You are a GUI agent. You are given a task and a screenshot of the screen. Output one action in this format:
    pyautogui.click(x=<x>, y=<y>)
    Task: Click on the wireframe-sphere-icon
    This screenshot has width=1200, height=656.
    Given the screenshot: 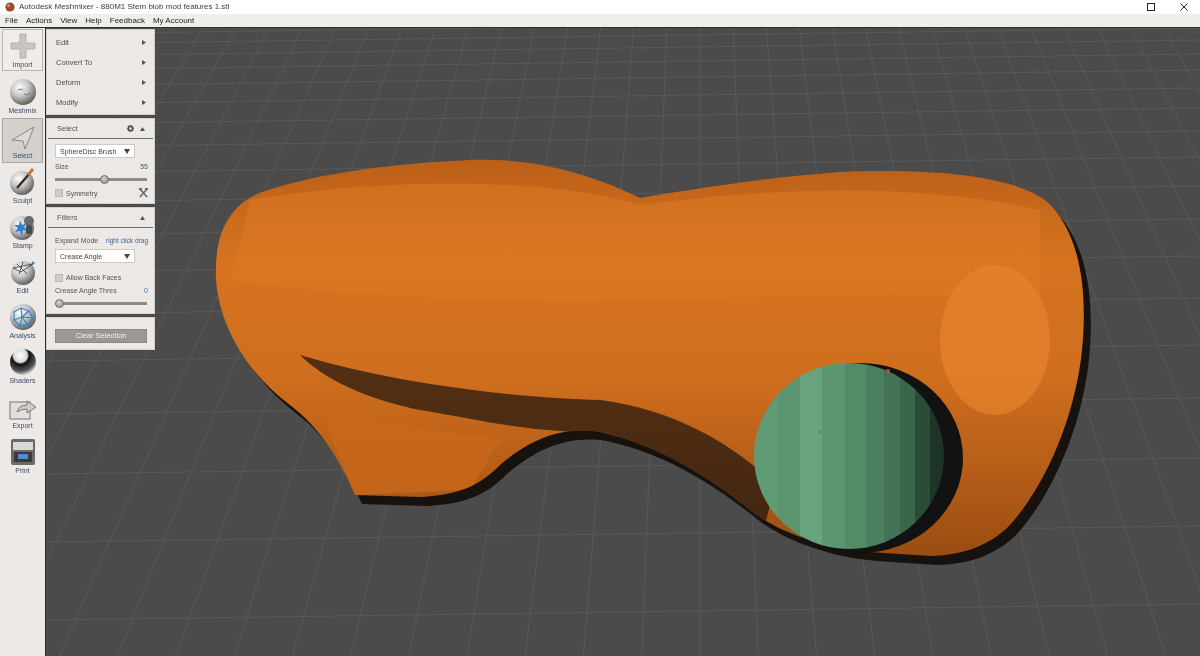 What is the action you would take?
    pyautogui.click(x=22, y=272)
    